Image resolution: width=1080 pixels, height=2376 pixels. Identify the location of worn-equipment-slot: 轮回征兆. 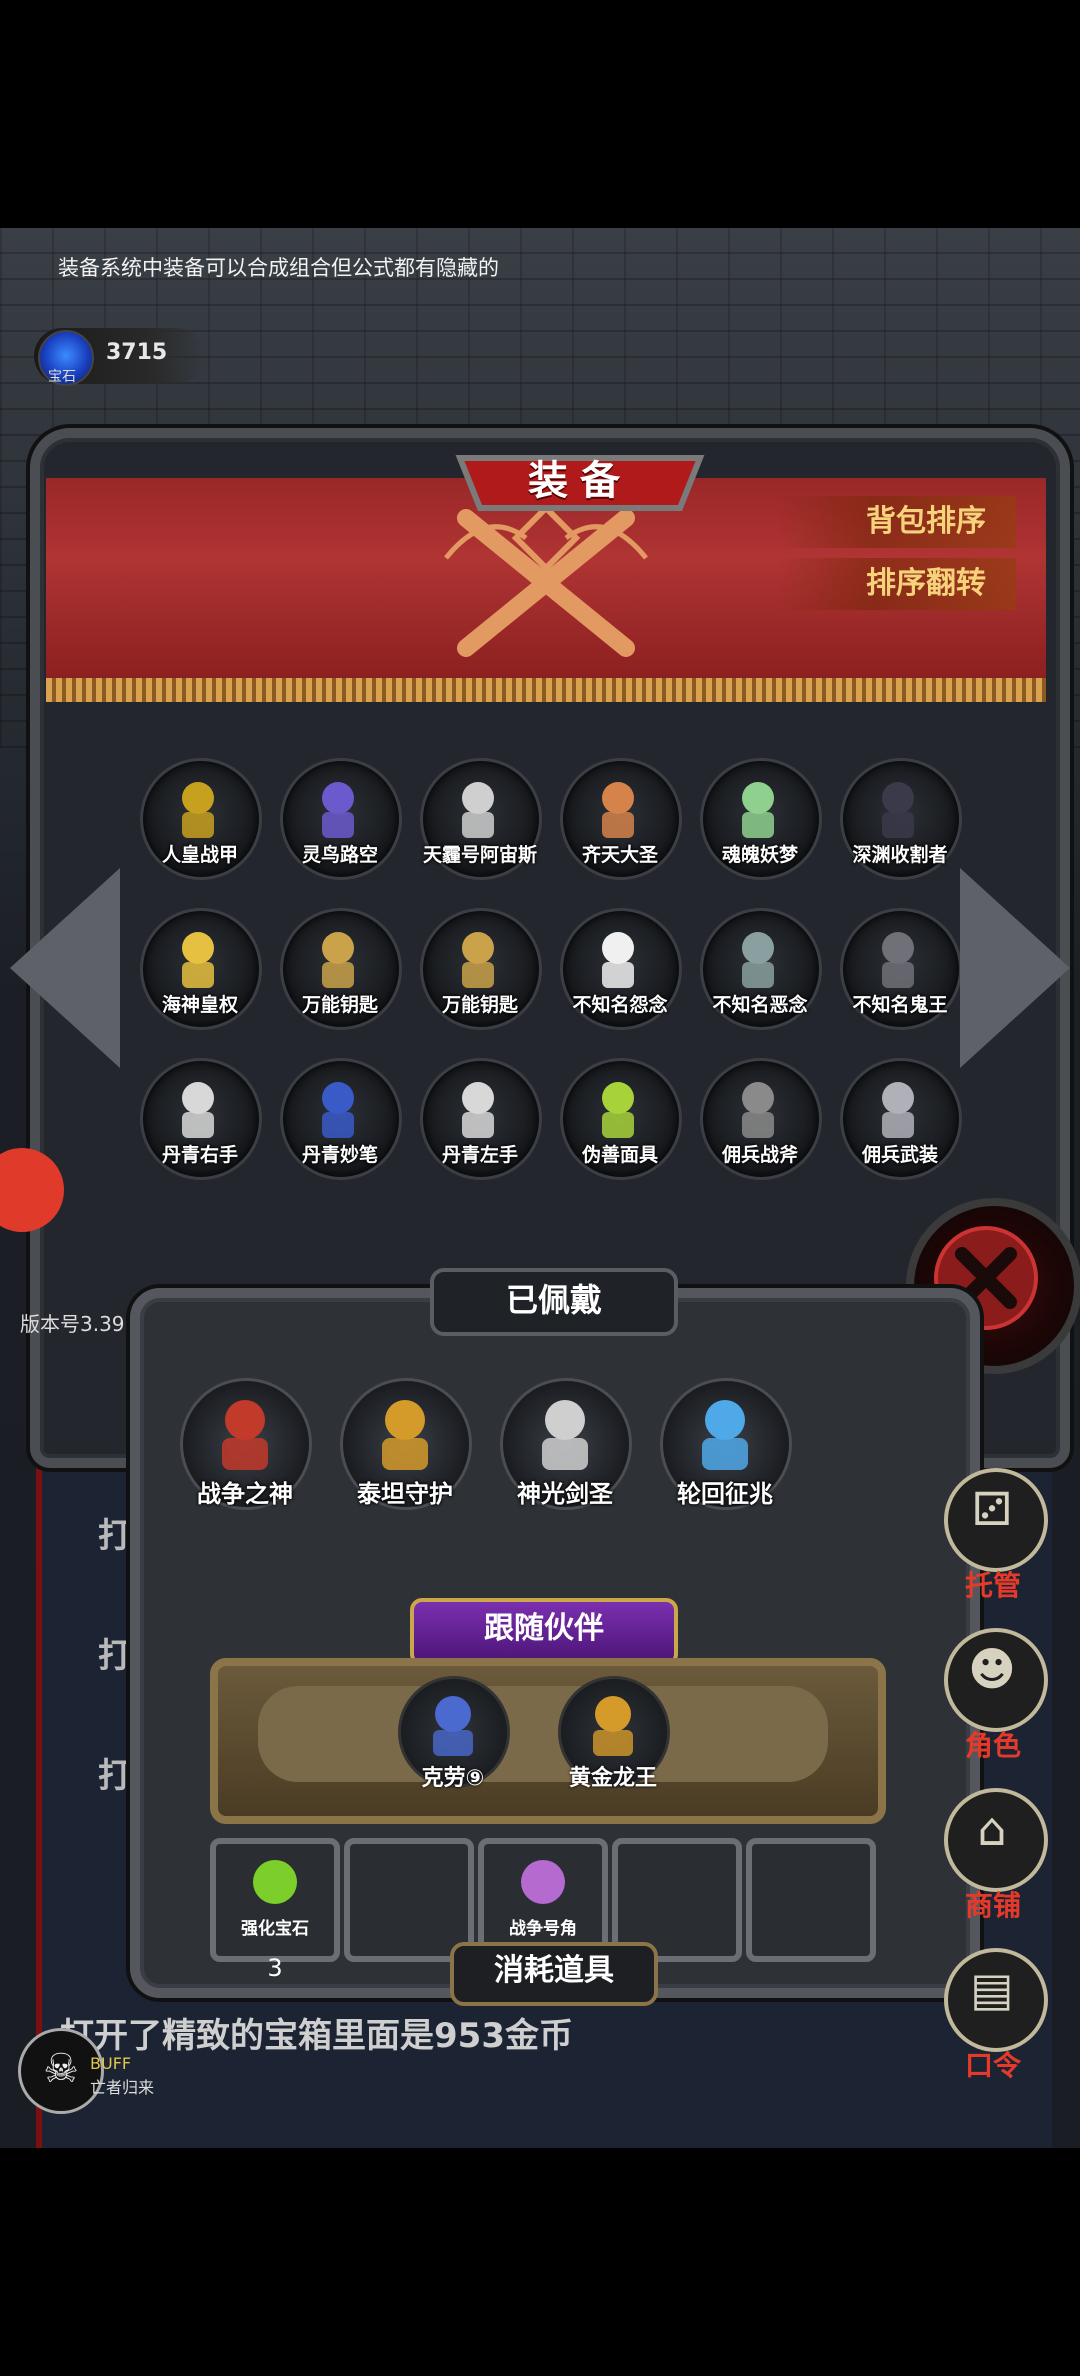
(726, 1444).